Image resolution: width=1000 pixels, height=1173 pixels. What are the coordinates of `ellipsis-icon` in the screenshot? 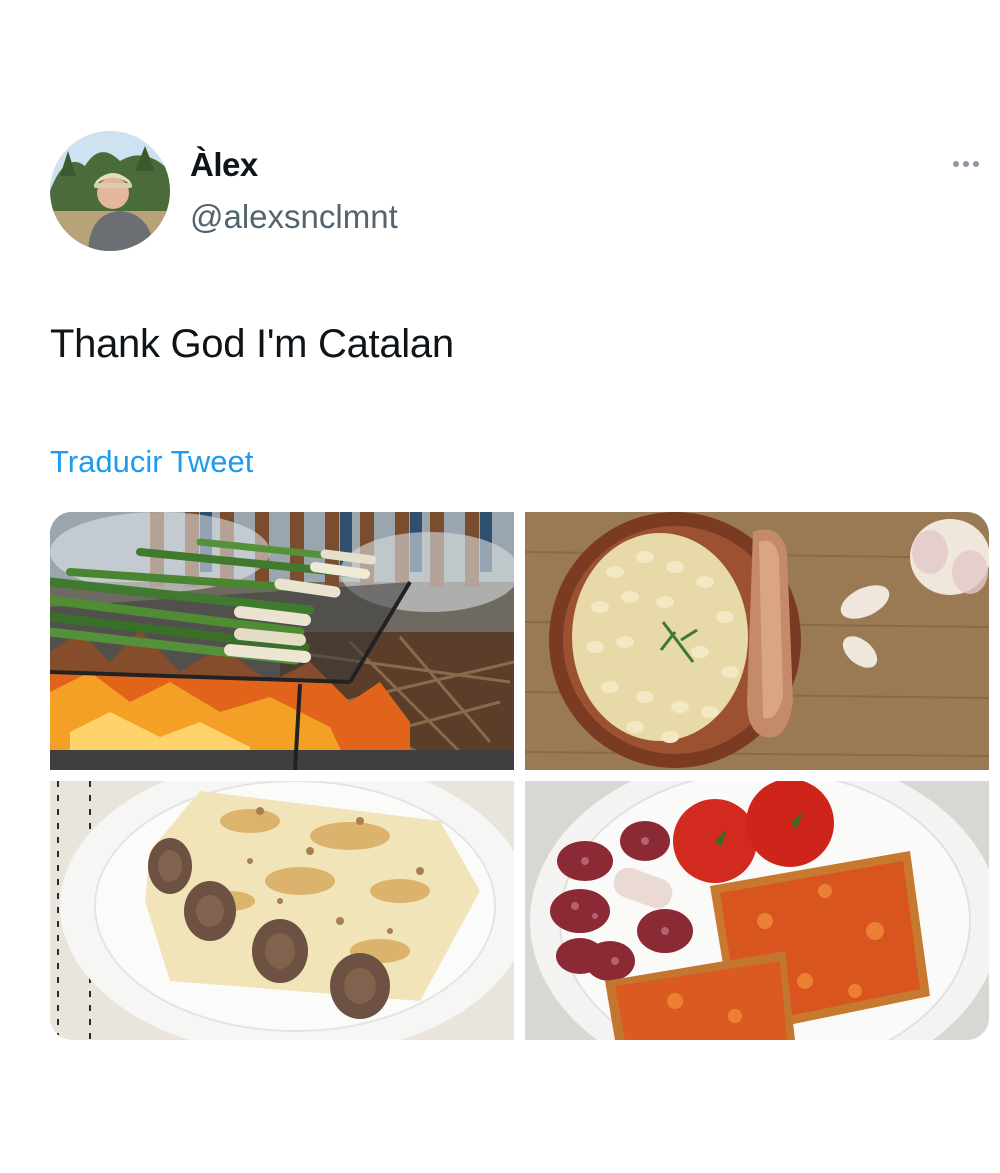 It's located at (966, 164).